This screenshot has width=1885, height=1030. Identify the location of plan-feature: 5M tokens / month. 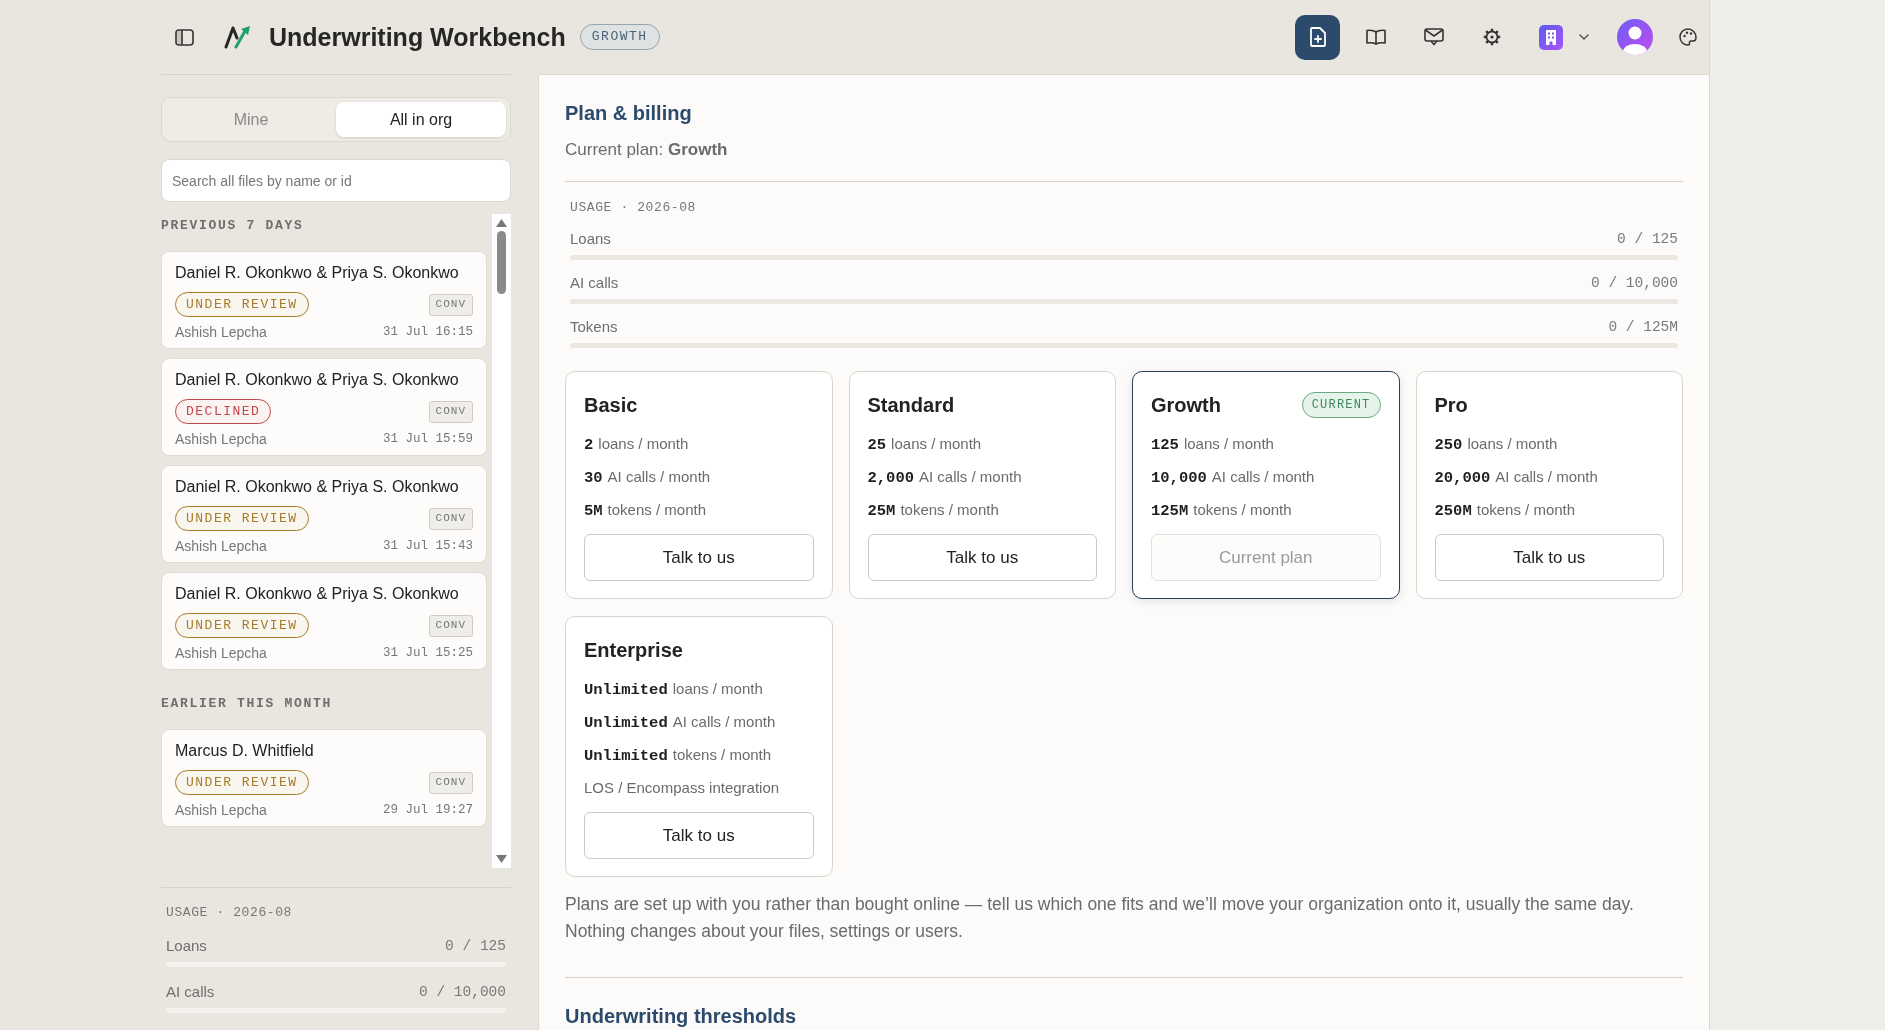
(645, 510).